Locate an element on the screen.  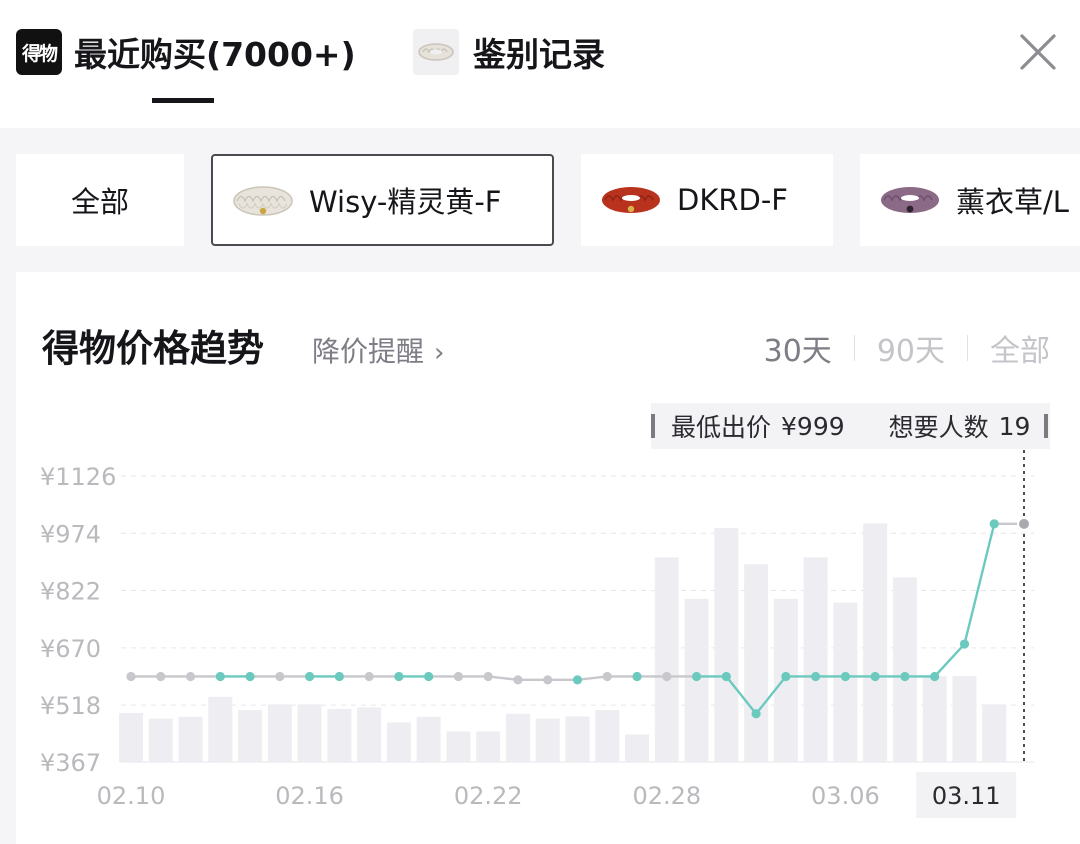
x-tick-label: 02.22 is located at coordinates (488, 796).